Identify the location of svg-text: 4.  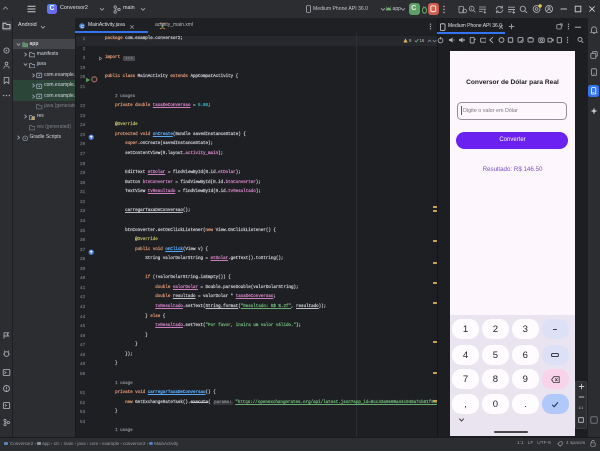
(471, 8).